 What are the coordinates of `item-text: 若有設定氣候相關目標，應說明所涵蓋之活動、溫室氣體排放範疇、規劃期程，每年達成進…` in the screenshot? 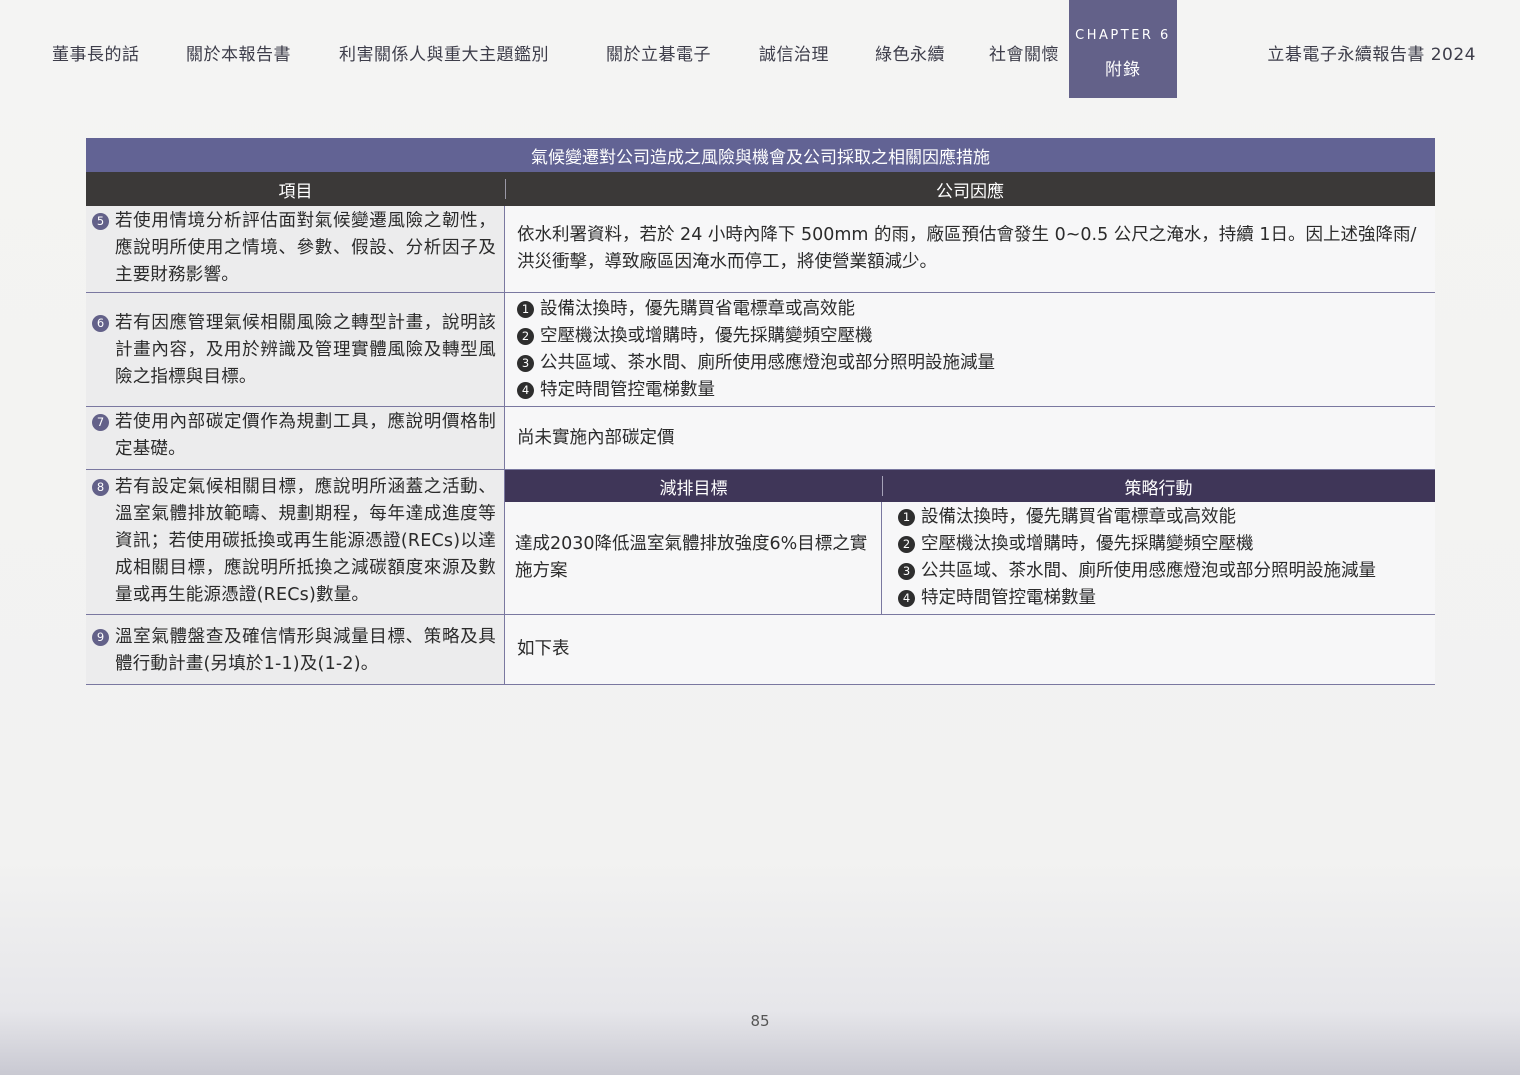 It's located at (305, 541).